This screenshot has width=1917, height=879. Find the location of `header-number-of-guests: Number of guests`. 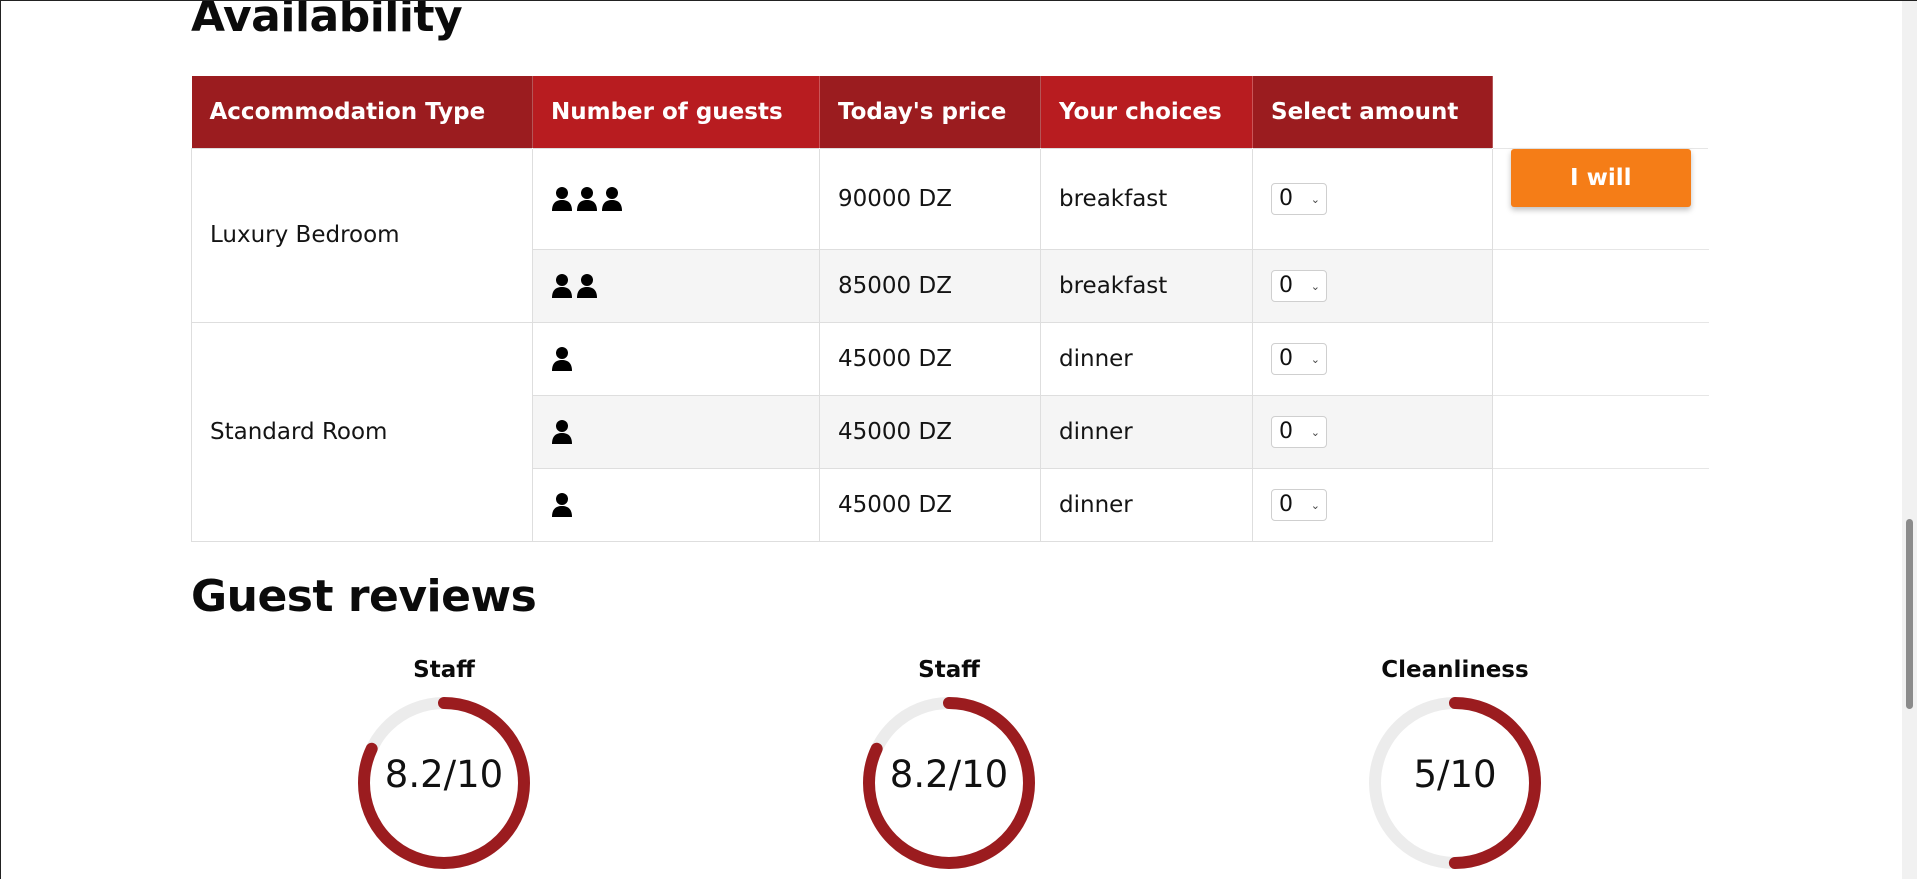

header-number-of-guests: Number of guests is located at coordinates (676, 112).